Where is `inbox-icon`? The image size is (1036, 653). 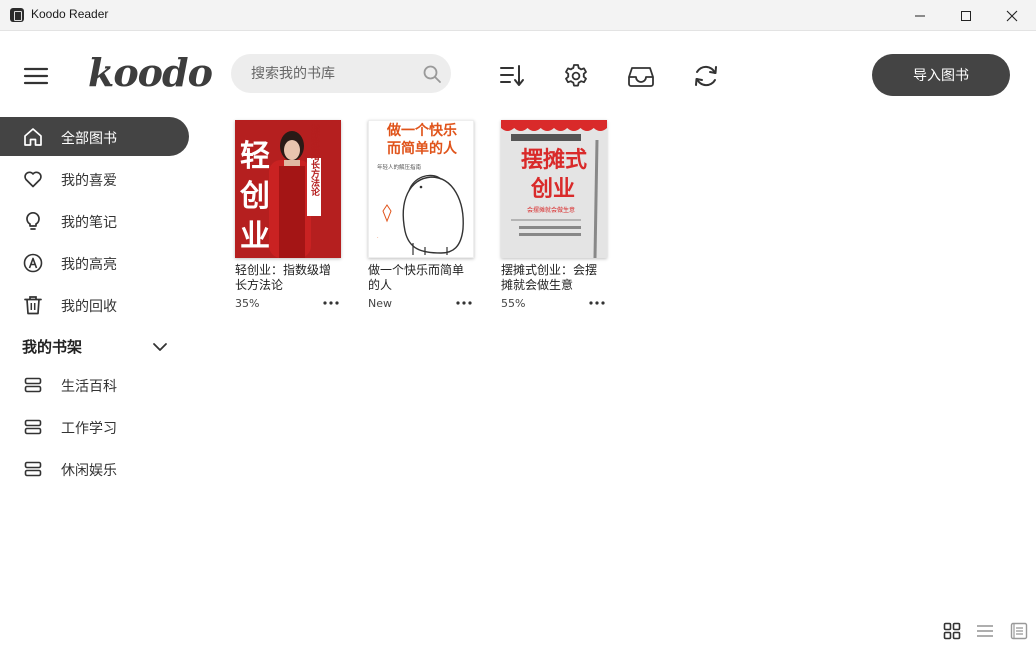
inbox-icon is located at coordinates (641, 77).